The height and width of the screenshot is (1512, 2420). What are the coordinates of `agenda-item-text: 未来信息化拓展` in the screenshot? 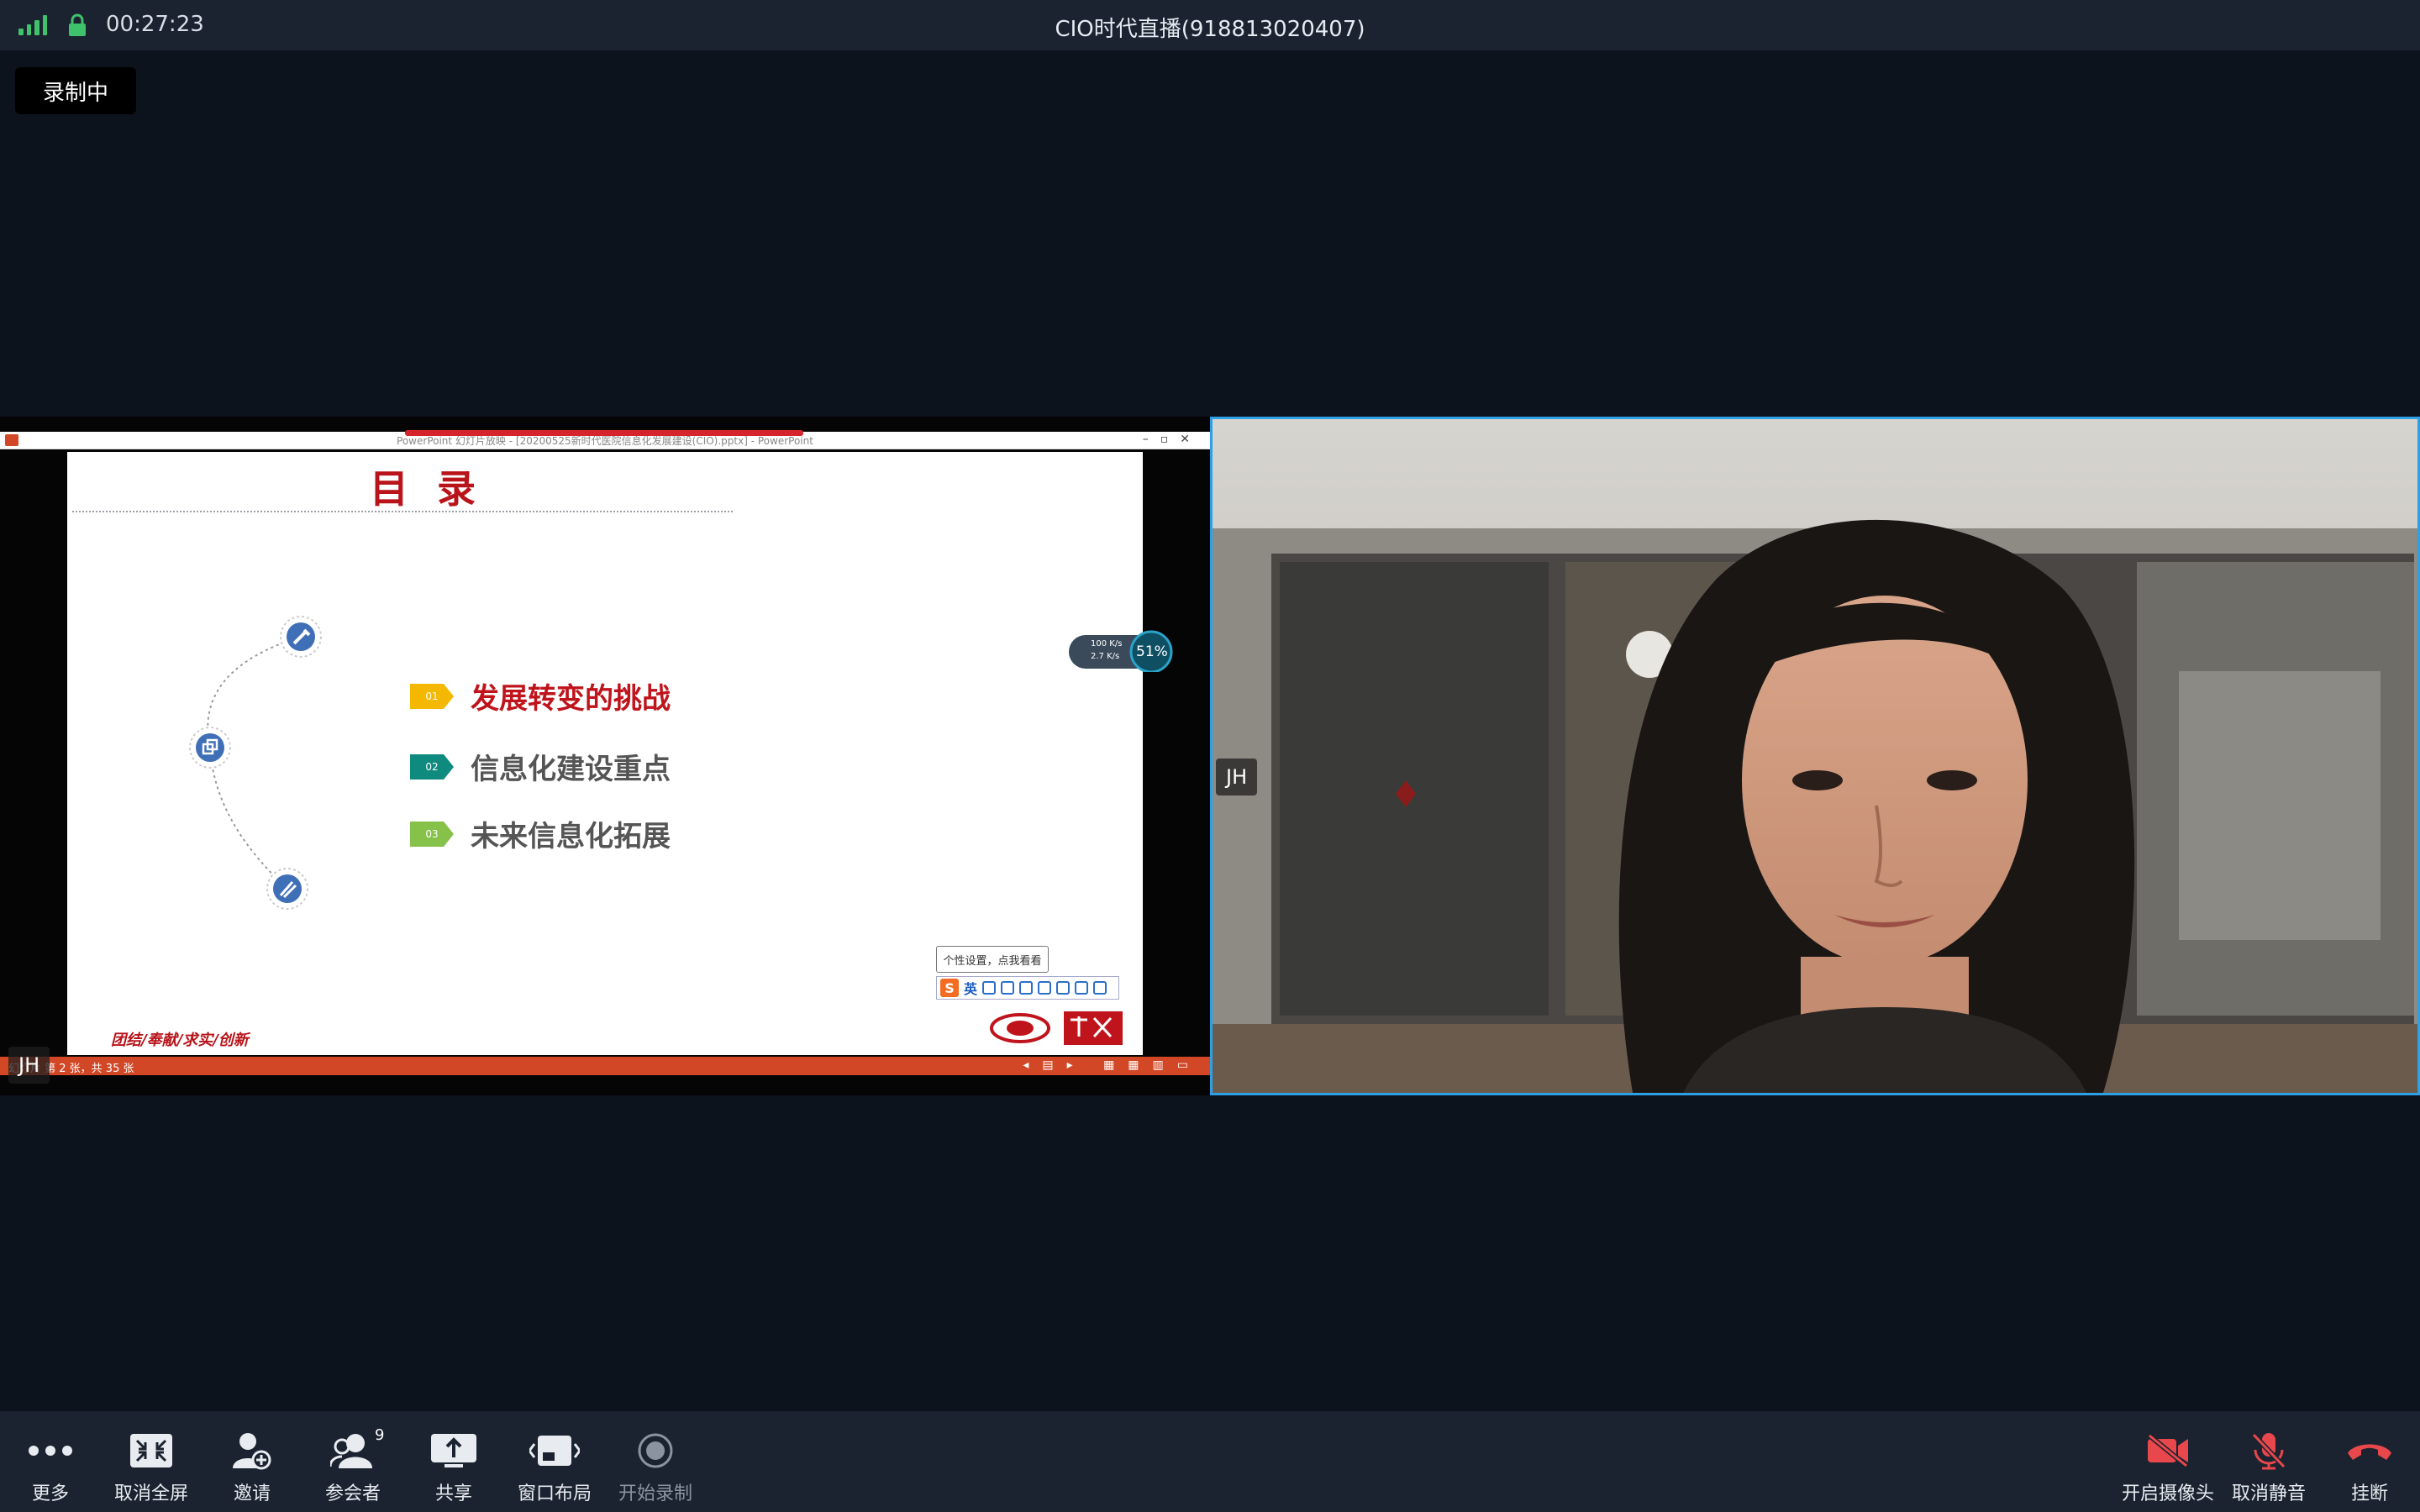 It's located at (571, 836).